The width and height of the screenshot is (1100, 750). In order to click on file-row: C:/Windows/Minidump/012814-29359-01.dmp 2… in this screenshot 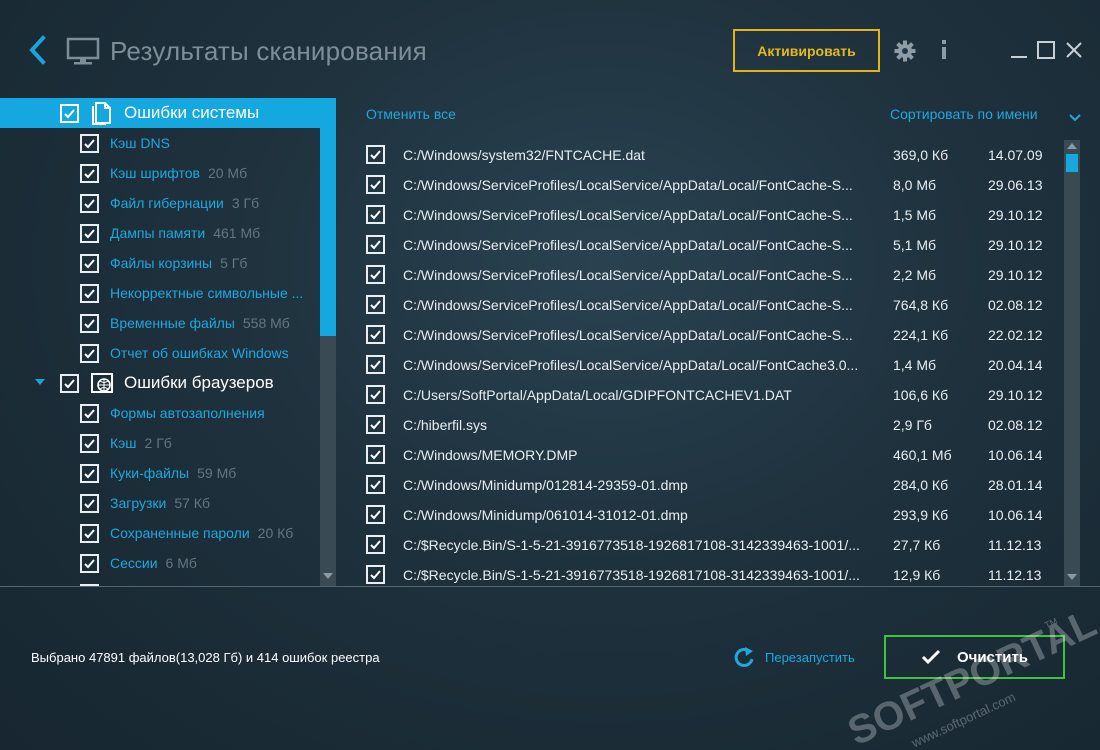, I will do `click(708, 485)`.